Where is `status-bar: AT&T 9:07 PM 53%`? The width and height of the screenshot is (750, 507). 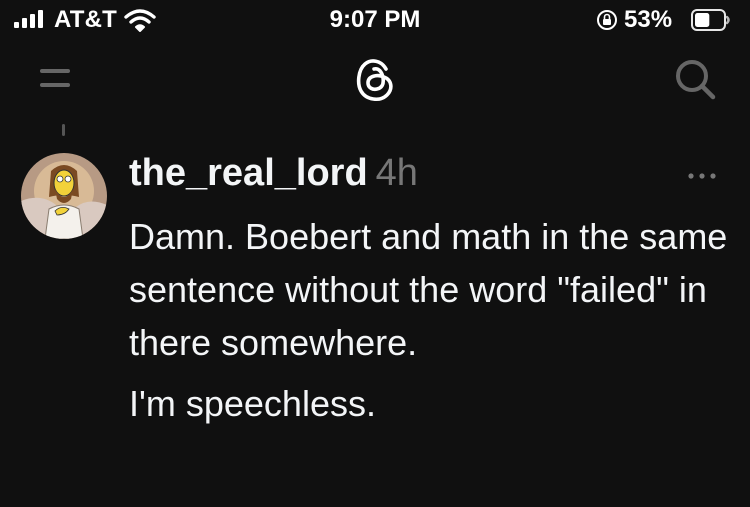
status-bar: AT&T 9:07 PM 53% is located at coordinates (375, 22).